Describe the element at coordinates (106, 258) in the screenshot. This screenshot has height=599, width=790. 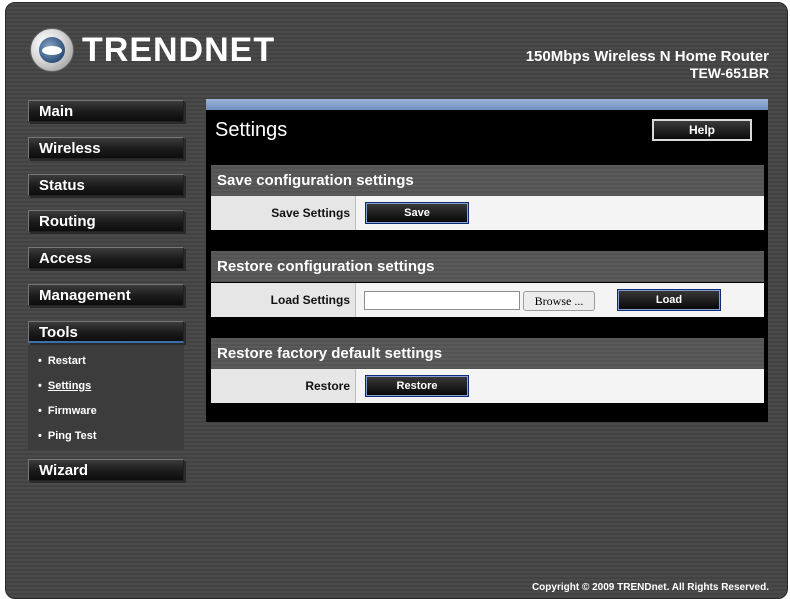
I see `nav-access: Access` at that location.